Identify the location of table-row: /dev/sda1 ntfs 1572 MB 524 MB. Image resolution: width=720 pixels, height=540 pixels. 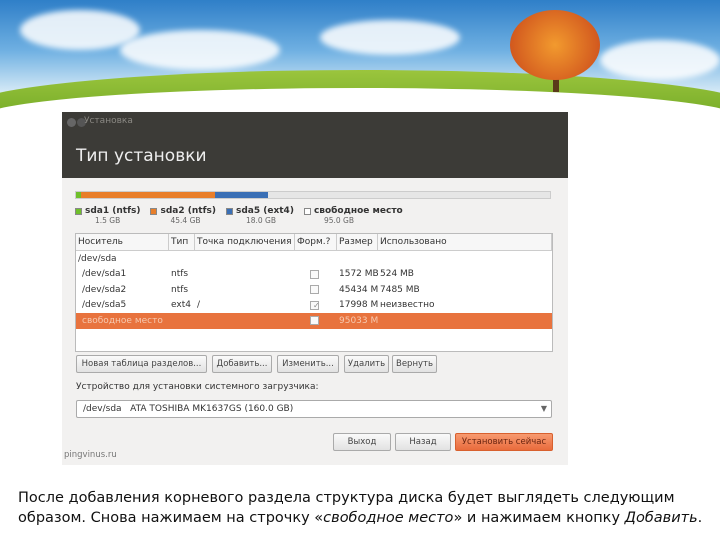
(314, 275).